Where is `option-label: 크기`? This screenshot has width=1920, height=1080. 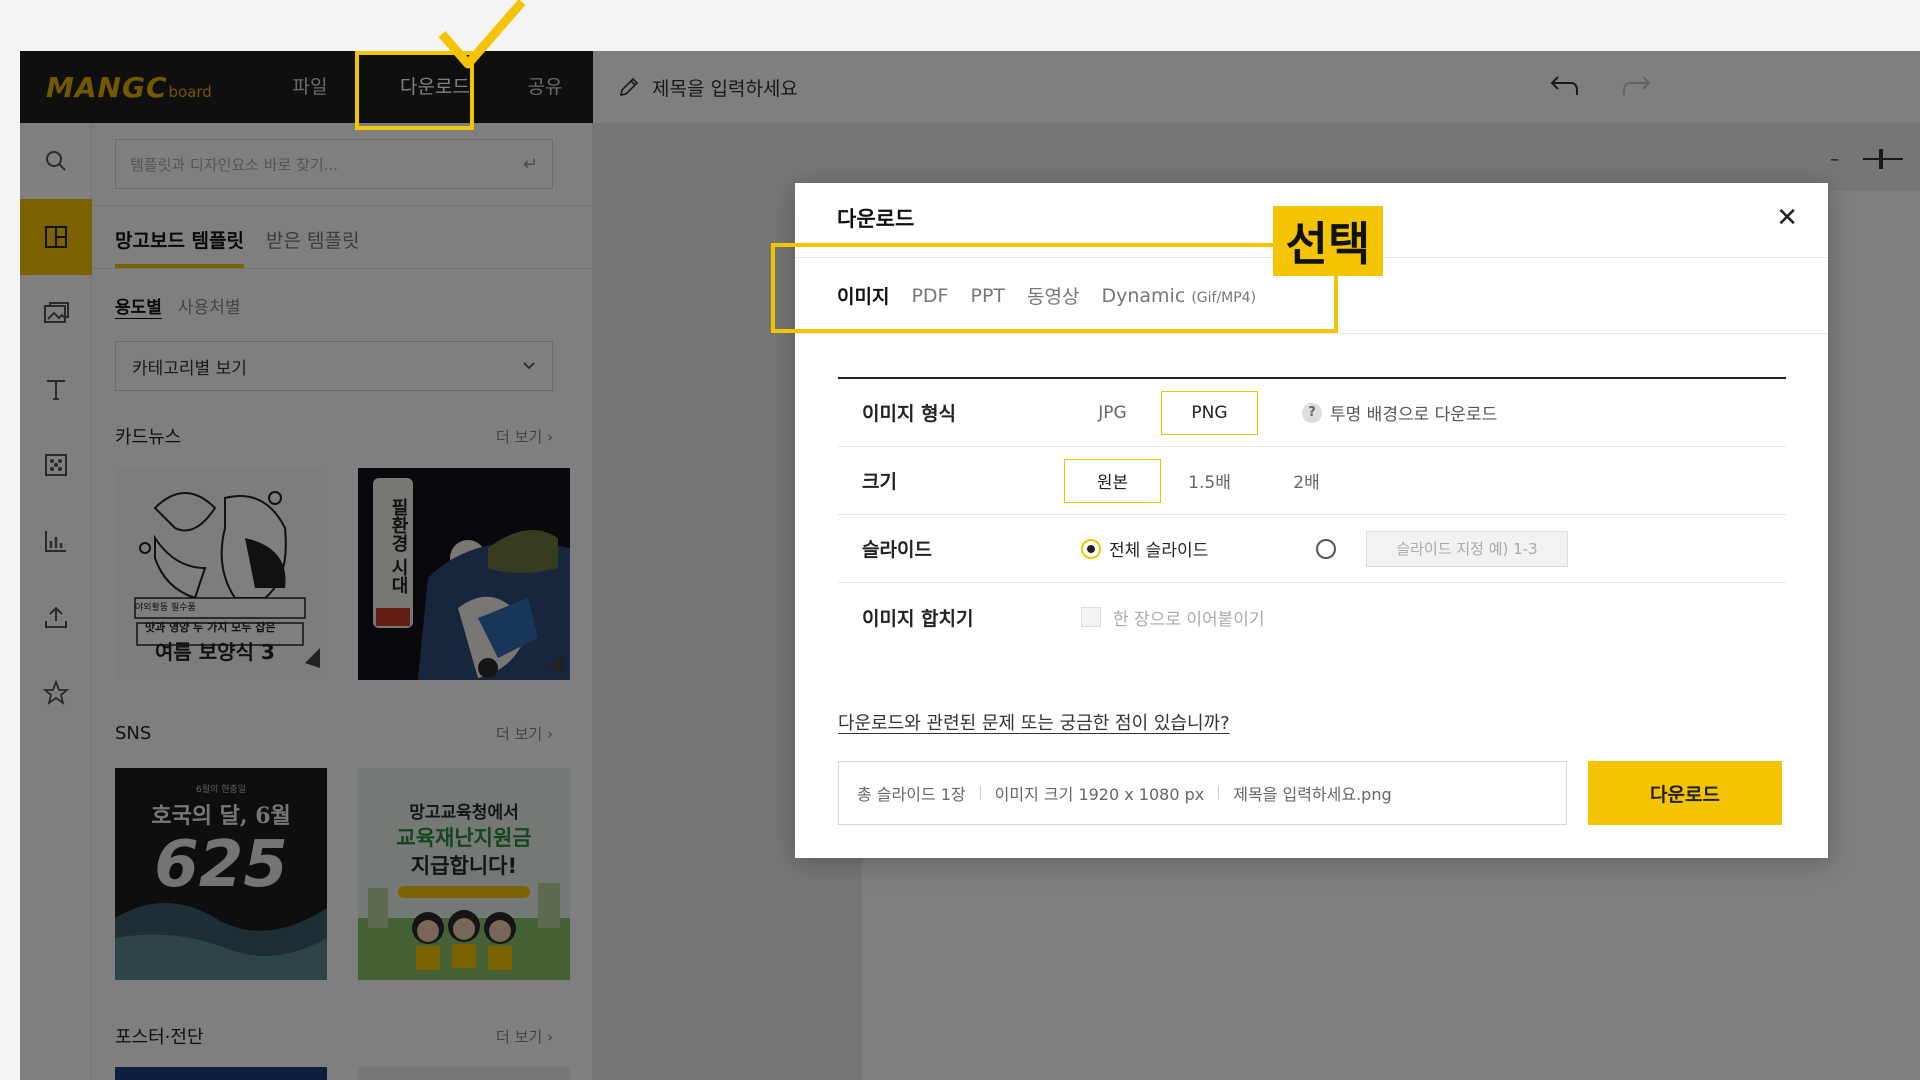 option-label: 크기 is located at coordinates (879, 482).